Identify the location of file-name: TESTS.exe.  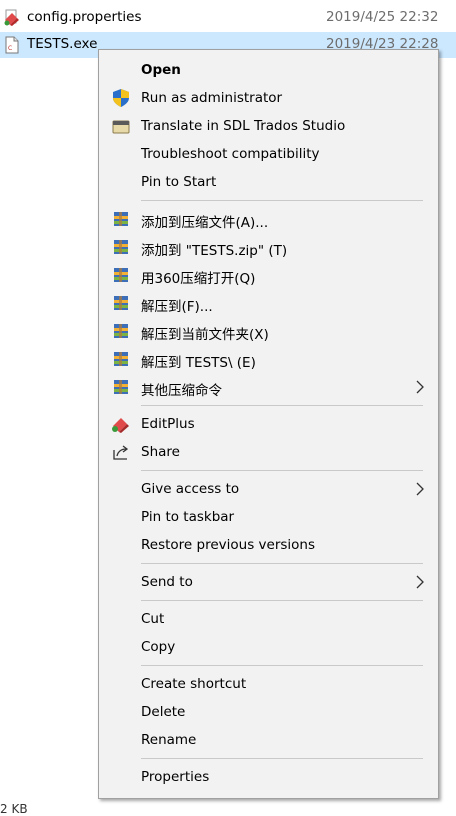
(62, 44).